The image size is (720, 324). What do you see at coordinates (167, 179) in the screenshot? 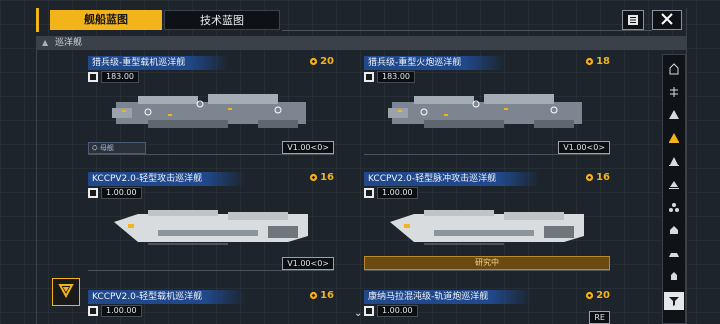
I see `ship-title: KCCPV2.0-轻型攻击巡洋舰` at bounding box center [167, 179].